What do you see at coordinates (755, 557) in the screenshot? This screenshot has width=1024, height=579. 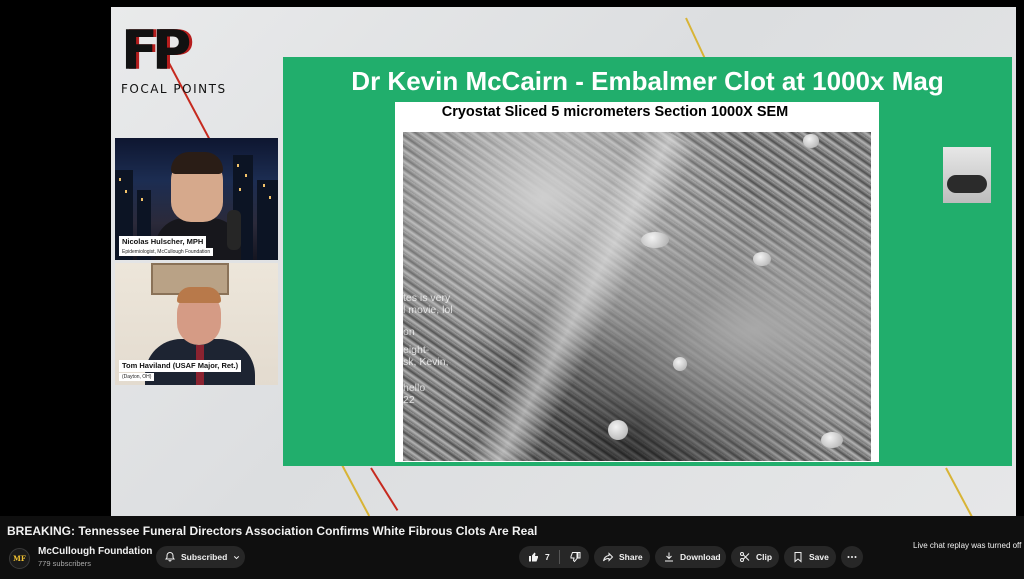 I see `clip-button: Clip` at bounding box center [755, 557].